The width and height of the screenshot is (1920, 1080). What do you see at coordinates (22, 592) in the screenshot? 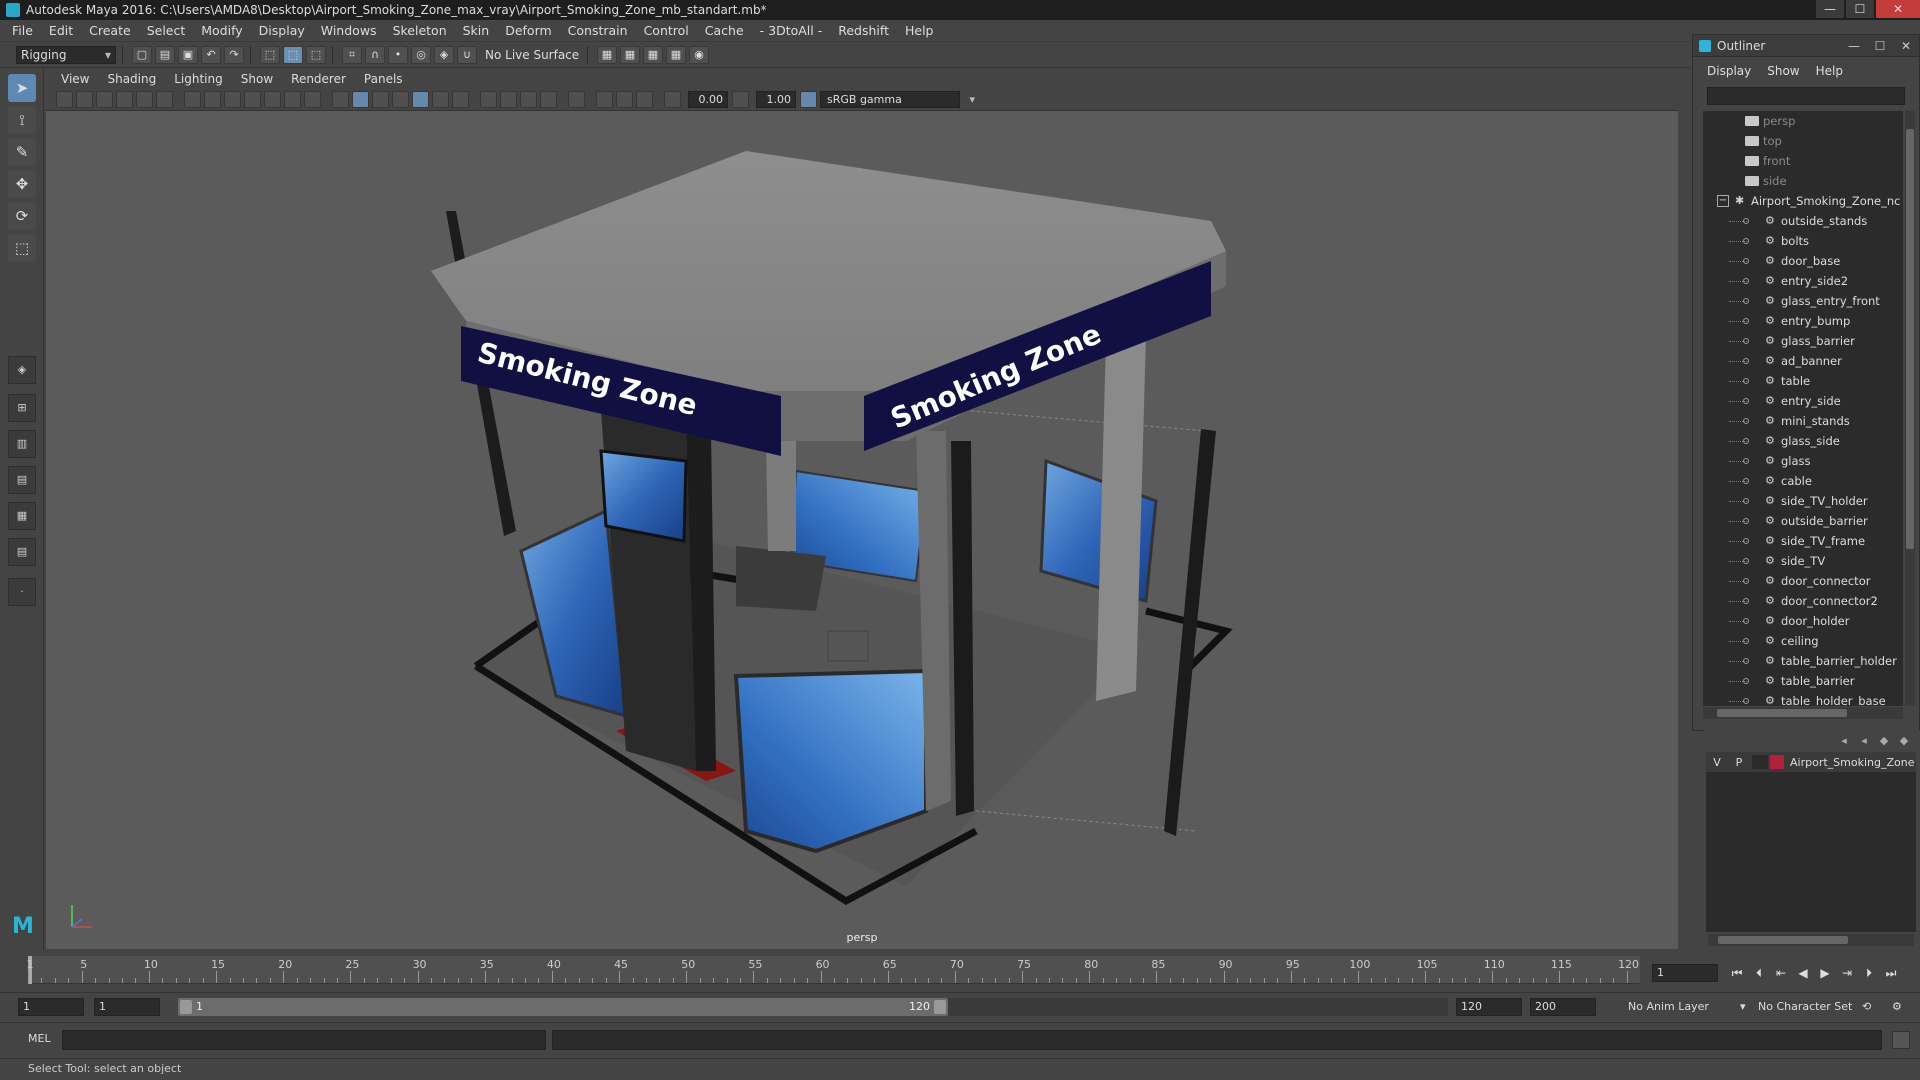
I see `layout-menu-icon: ·` at bounding box center [22, 592].